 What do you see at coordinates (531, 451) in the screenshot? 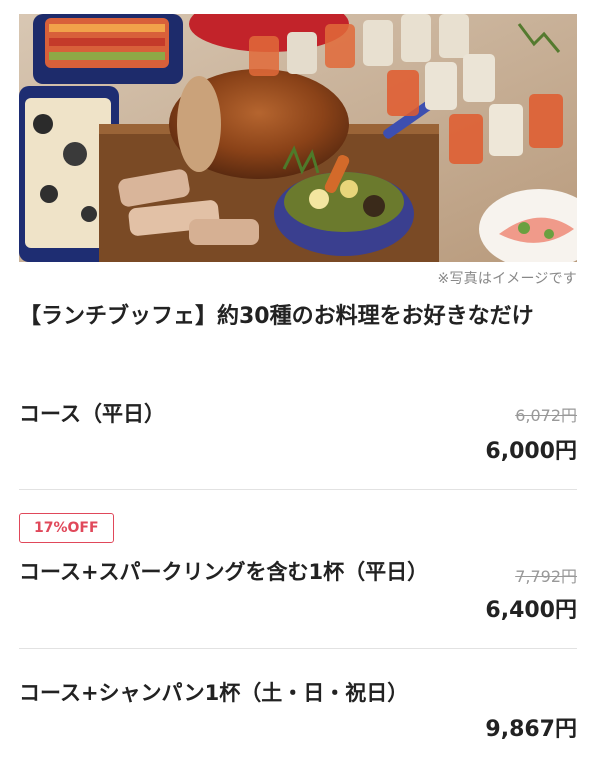
I see `course-price: 6,000円` at bounding box center [531, 451].